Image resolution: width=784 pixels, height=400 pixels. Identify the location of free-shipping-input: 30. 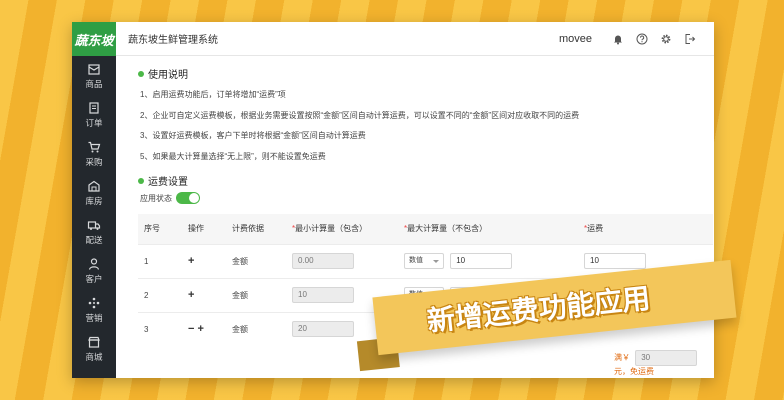
(666, 358).